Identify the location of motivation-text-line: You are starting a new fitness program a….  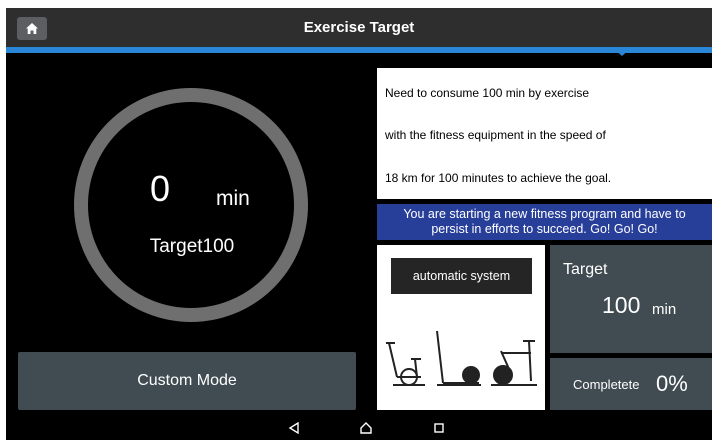
(544, 214).